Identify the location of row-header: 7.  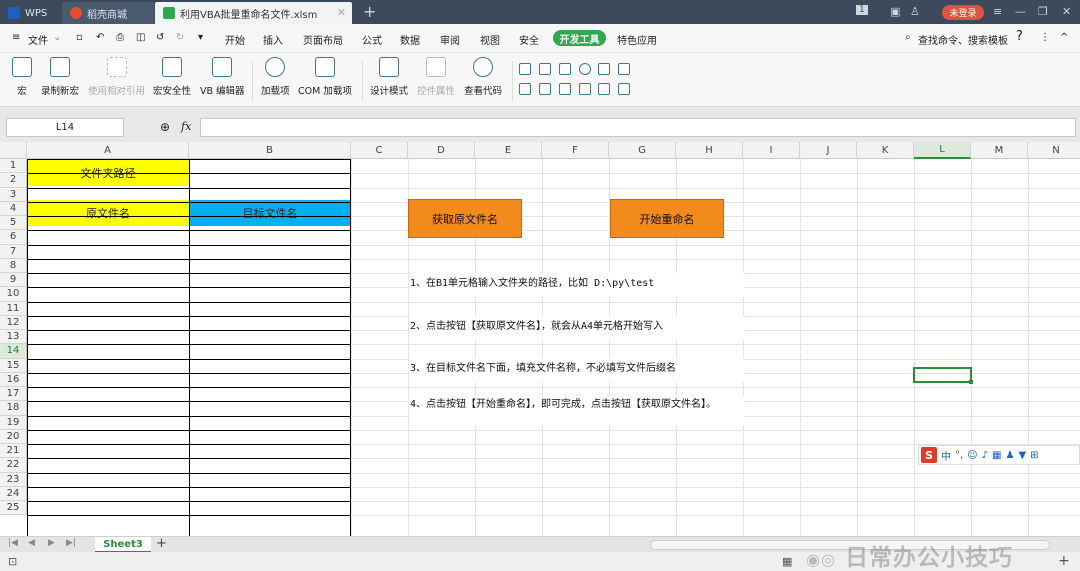
(13, 251).